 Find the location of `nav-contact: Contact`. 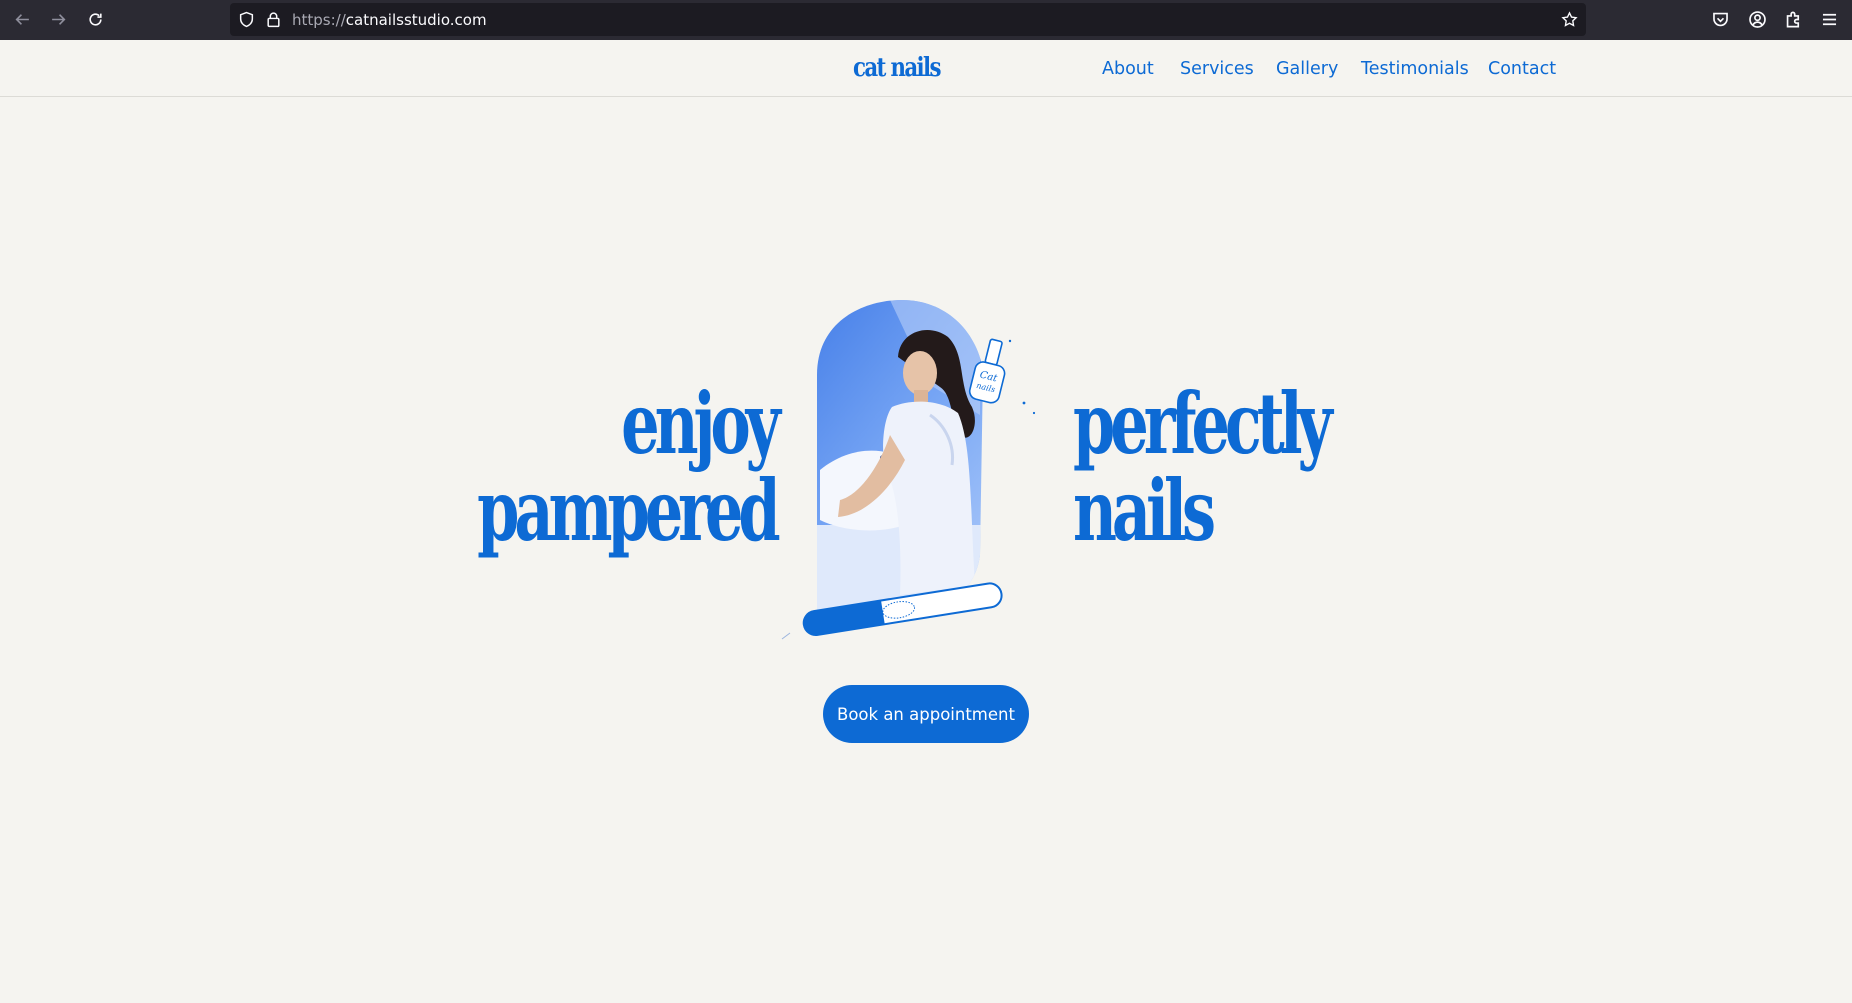

nav-contact: Contact is located at coordinates (1522, 69).